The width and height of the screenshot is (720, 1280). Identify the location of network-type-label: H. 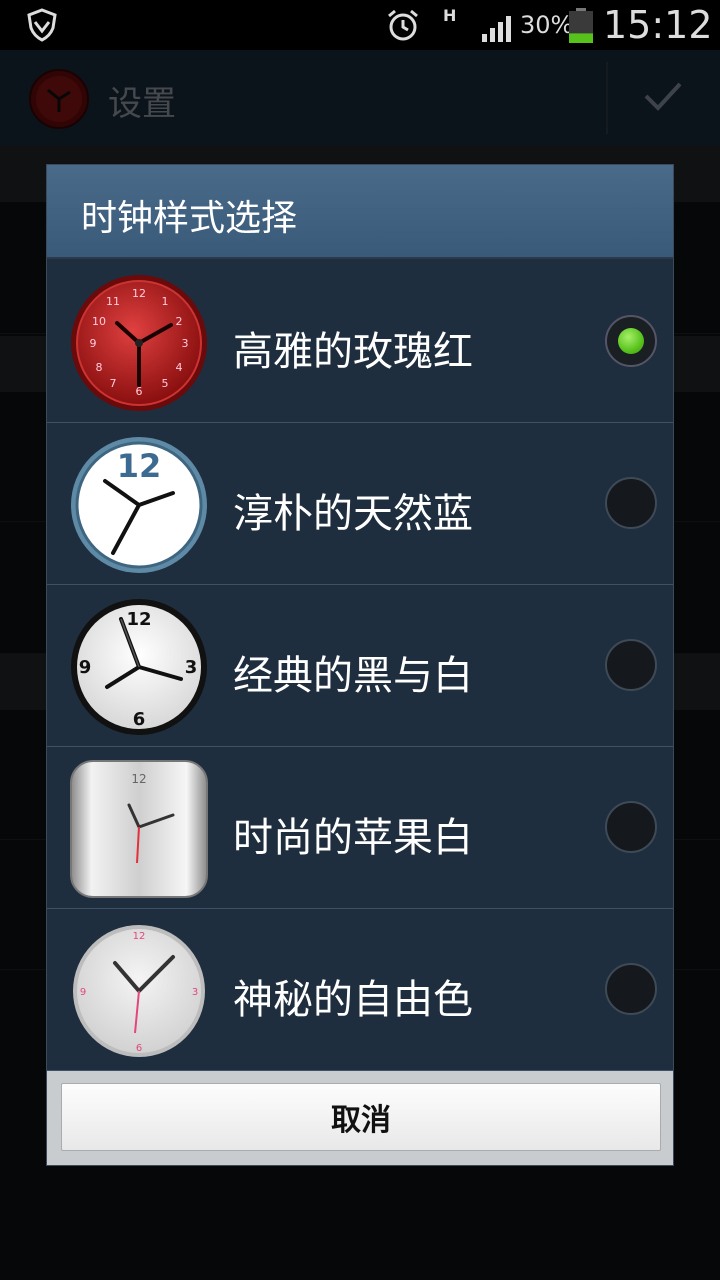
(450, 15).